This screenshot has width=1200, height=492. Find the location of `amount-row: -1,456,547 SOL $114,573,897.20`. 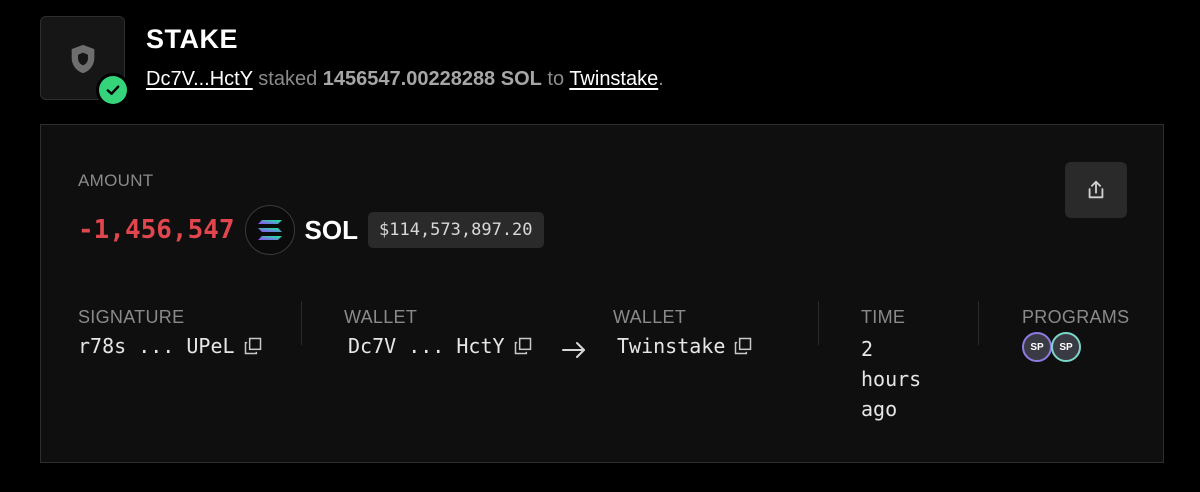

amount-row: -1,456,547 SOL $114,573,897.20 is located at coordinates (311, 230).